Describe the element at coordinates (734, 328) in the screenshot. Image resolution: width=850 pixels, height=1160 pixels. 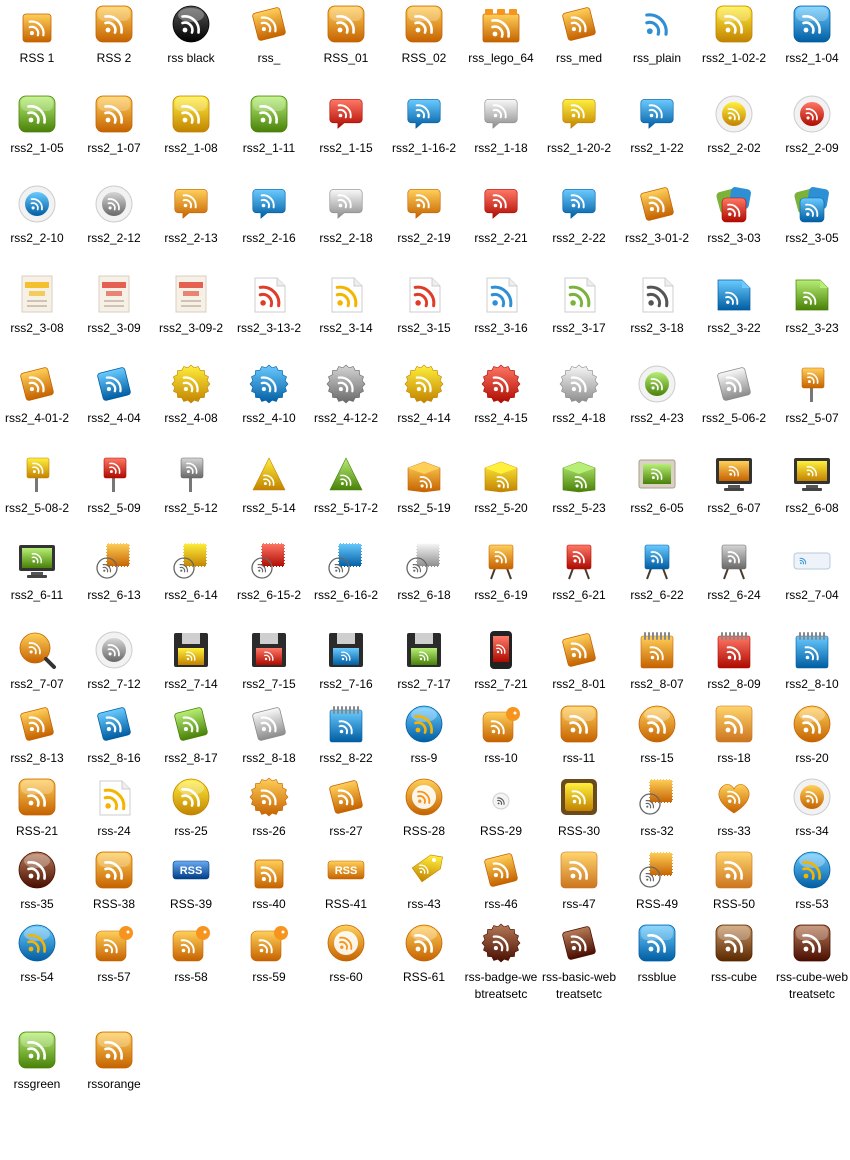
I see `file-name-label: rss2_3-22` at that location.